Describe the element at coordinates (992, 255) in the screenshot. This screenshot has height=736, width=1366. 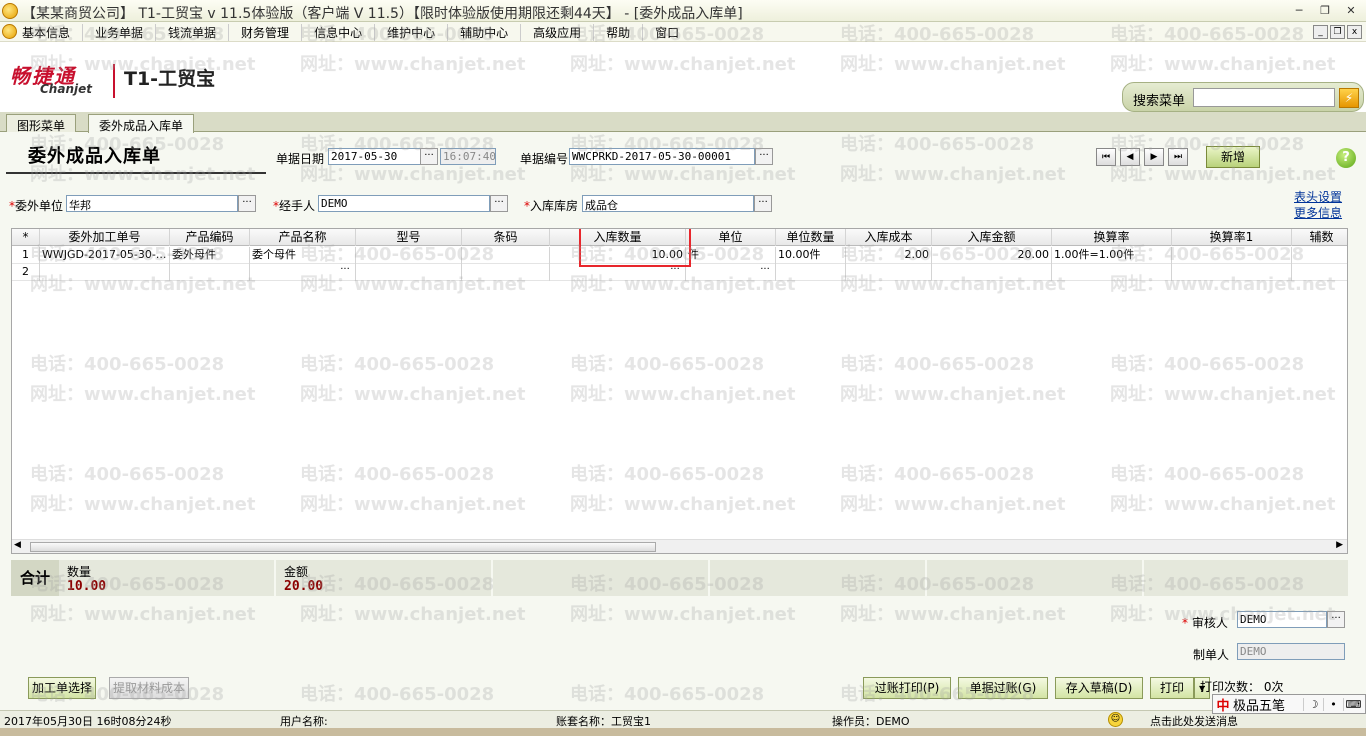
I see `cell-inbound-amount: 20.00` at that location.